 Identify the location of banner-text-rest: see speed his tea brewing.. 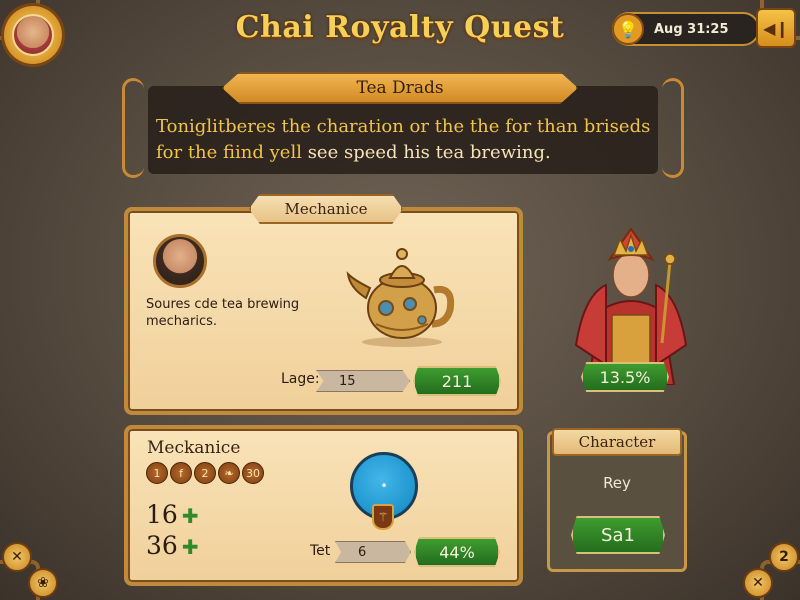
(426, 152).